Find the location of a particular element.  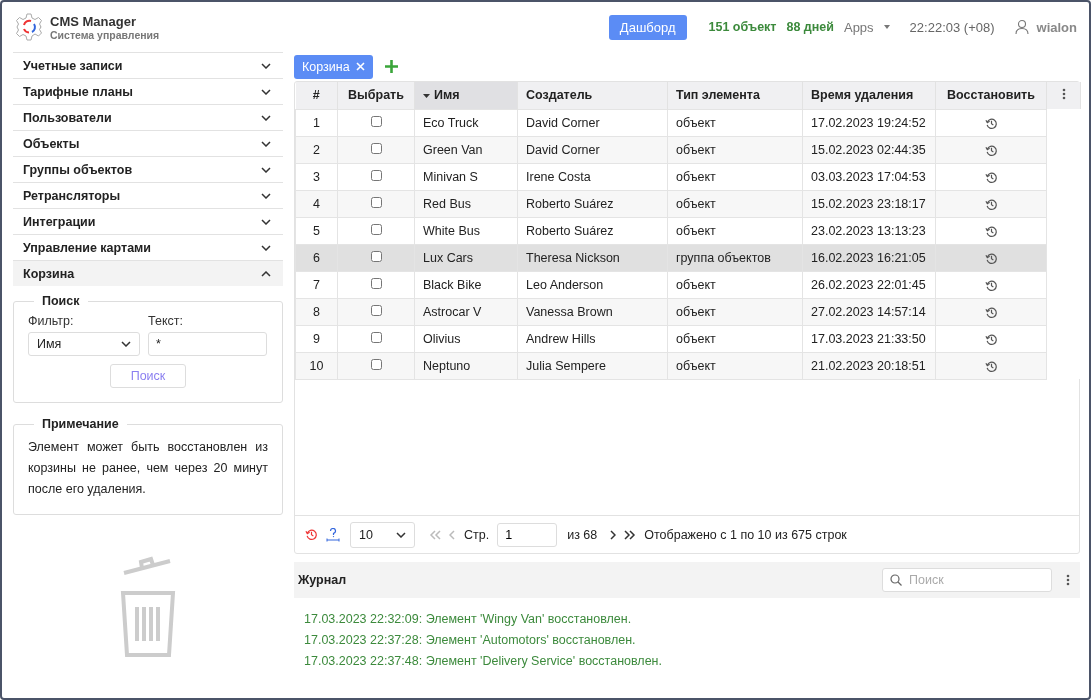

log-entry: 17.03.2023 22:37:28: Элемент 'Automotors' восстановлен. is located at coordinates (470, 640).